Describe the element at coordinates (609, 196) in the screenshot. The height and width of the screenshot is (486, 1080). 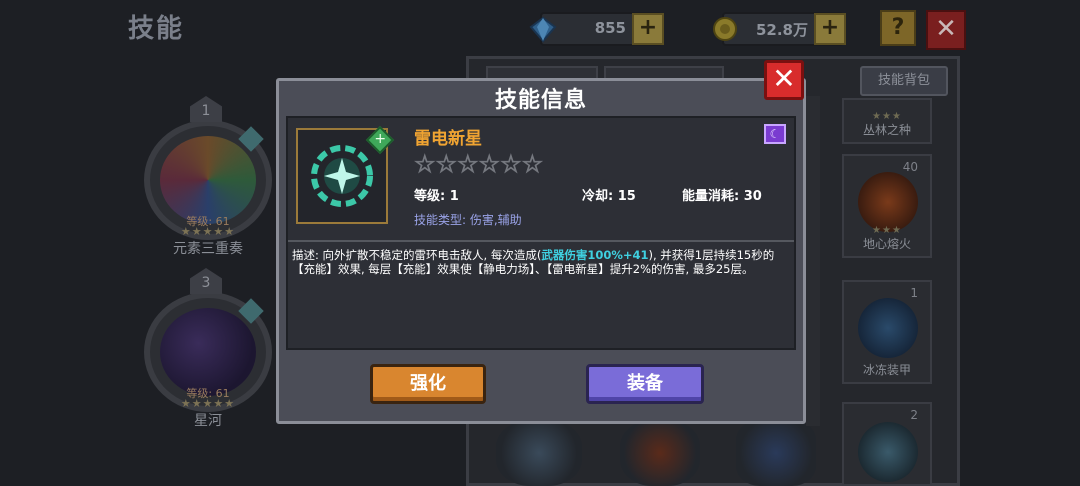
I see `skill-cooldown: 冷却: 15` at that location.